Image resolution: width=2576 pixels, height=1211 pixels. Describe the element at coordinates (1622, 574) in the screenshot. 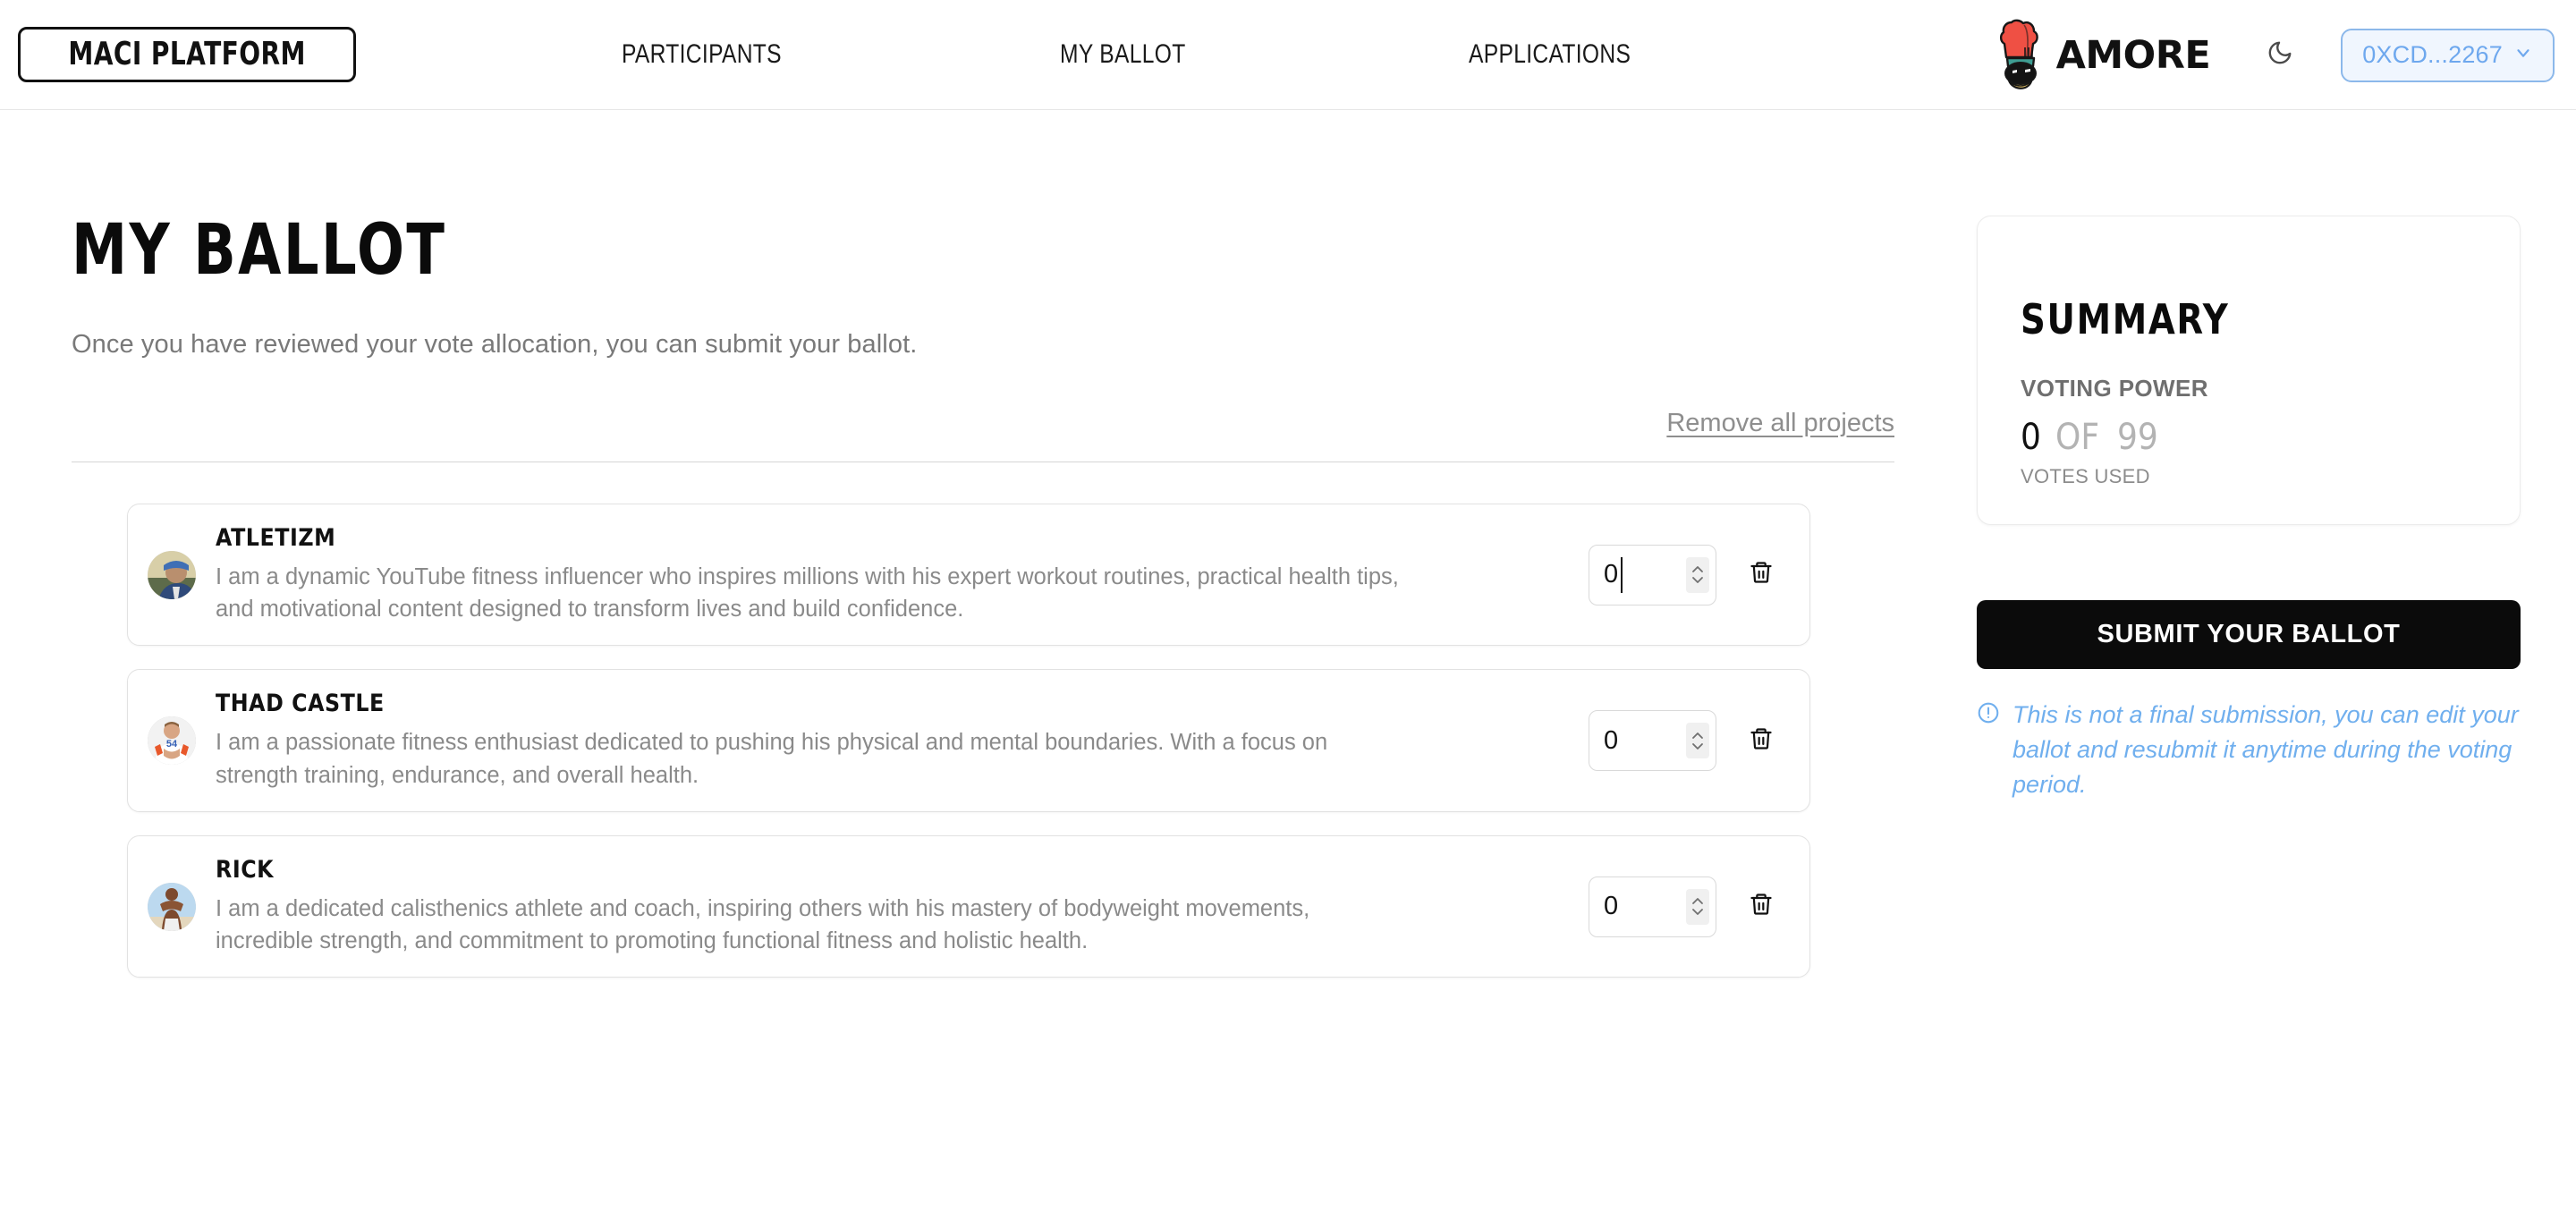

I see `text-caret` at that location.